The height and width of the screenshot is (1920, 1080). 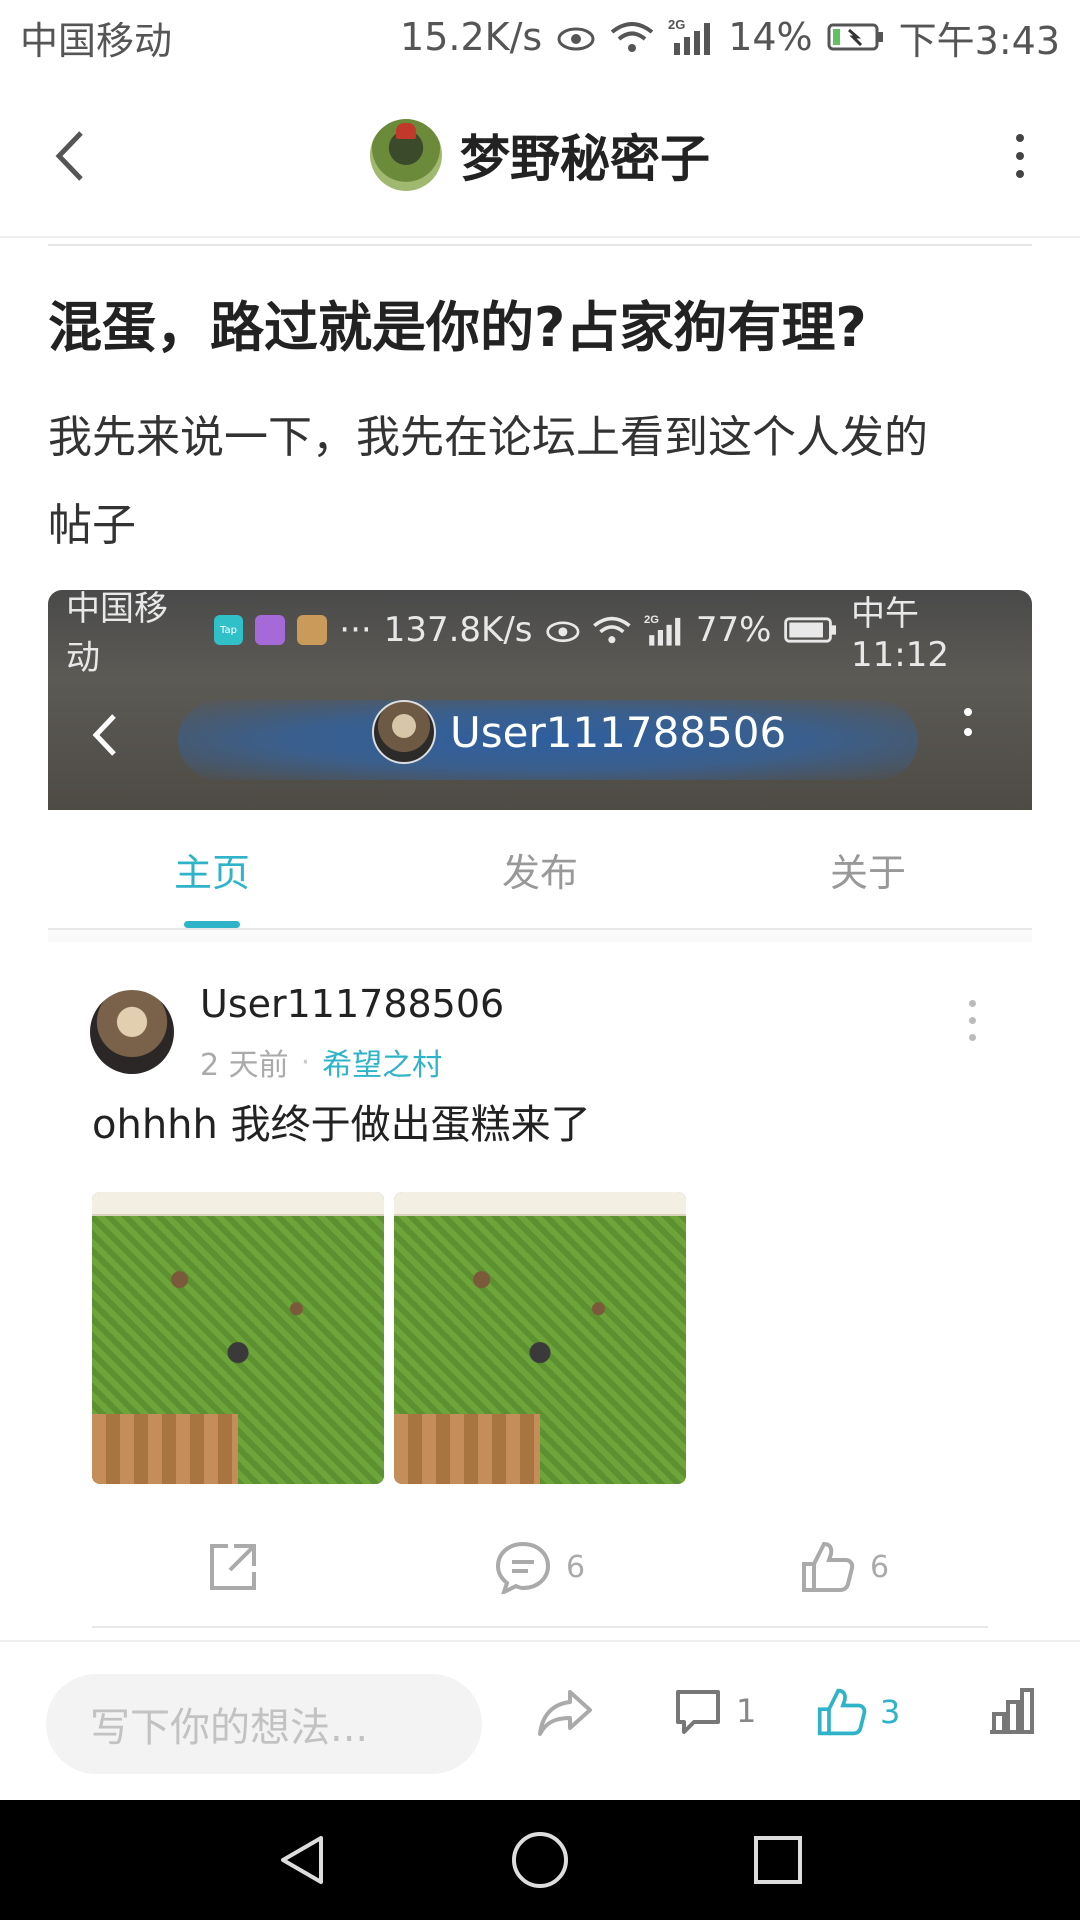 What do you see at coordinates (676, 24) in the screenshot?
I see `network-type: 2G` at bounding box center [676, 24].